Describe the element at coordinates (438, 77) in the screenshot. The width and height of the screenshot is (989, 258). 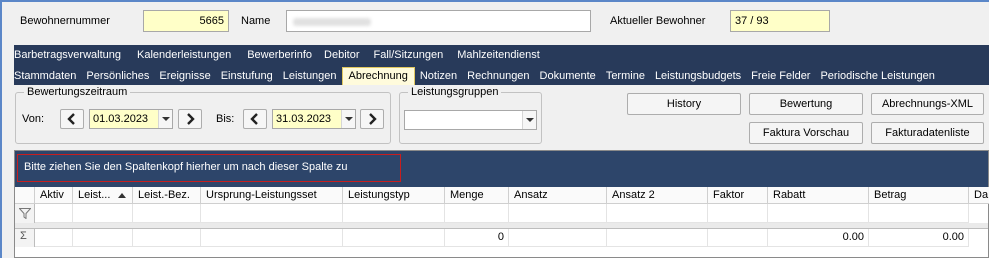
I see `tab-notizen: Notizen` at that location.